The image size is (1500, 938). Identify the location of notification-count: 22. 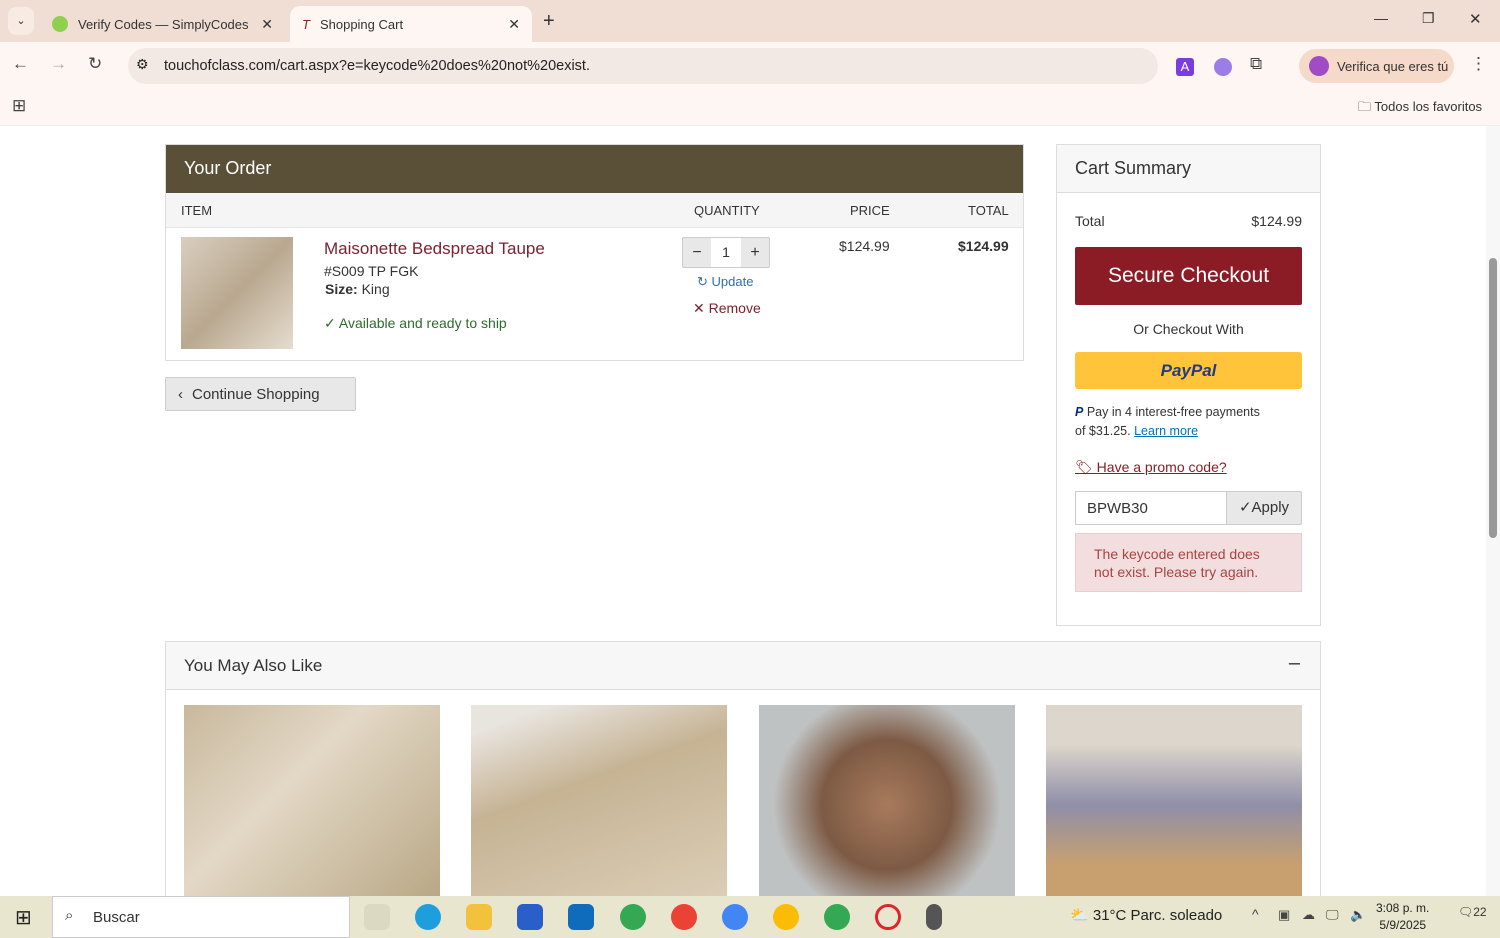
(1480, 912).